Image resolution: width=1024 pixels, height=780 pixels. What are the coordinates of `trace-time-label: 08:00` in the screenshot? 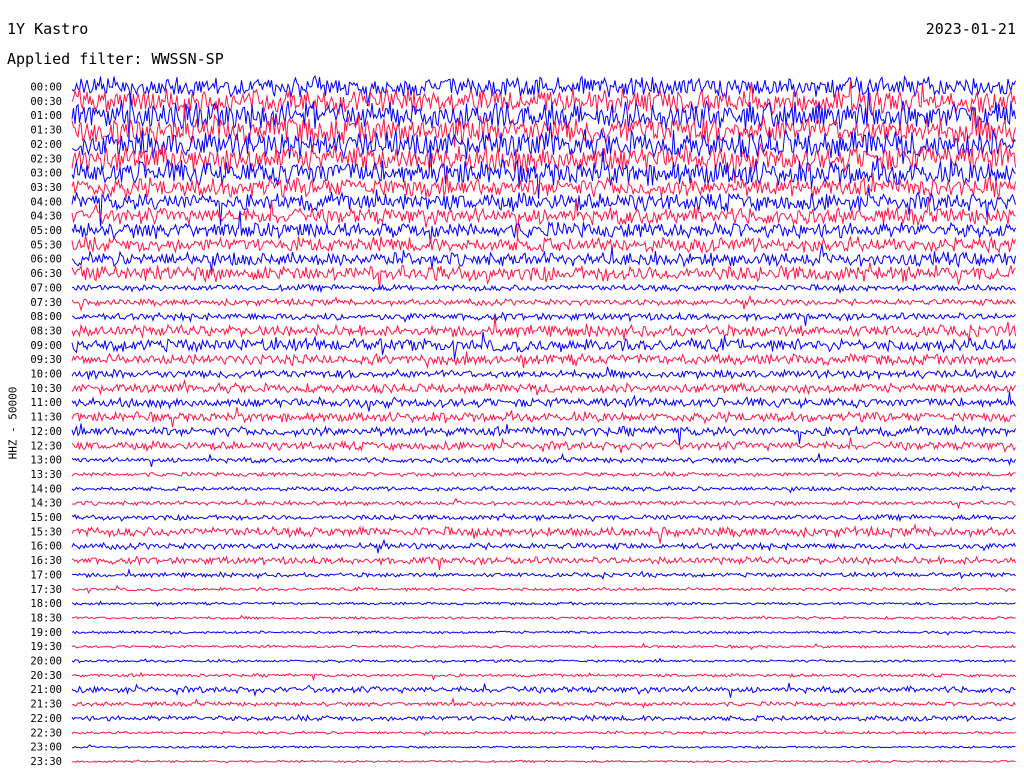 It's located at (46, 317).